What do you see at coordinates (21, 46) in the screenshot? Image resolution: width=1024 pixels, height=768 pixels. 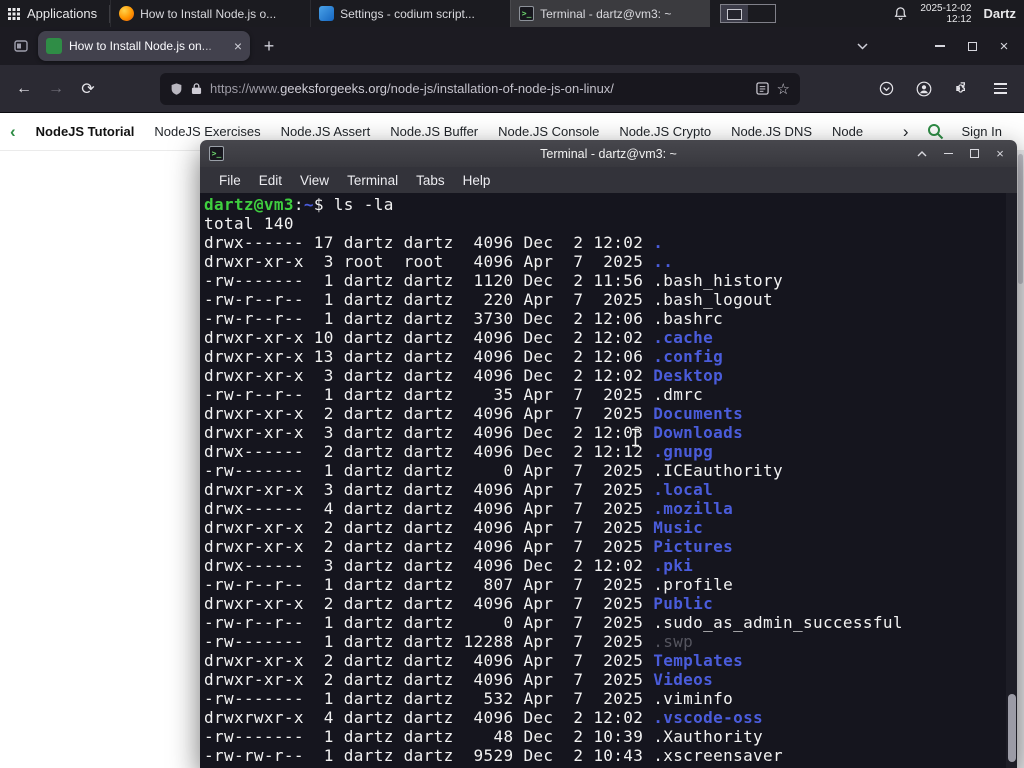 I see `firefox-view-button` at bounding box center [21, 46].